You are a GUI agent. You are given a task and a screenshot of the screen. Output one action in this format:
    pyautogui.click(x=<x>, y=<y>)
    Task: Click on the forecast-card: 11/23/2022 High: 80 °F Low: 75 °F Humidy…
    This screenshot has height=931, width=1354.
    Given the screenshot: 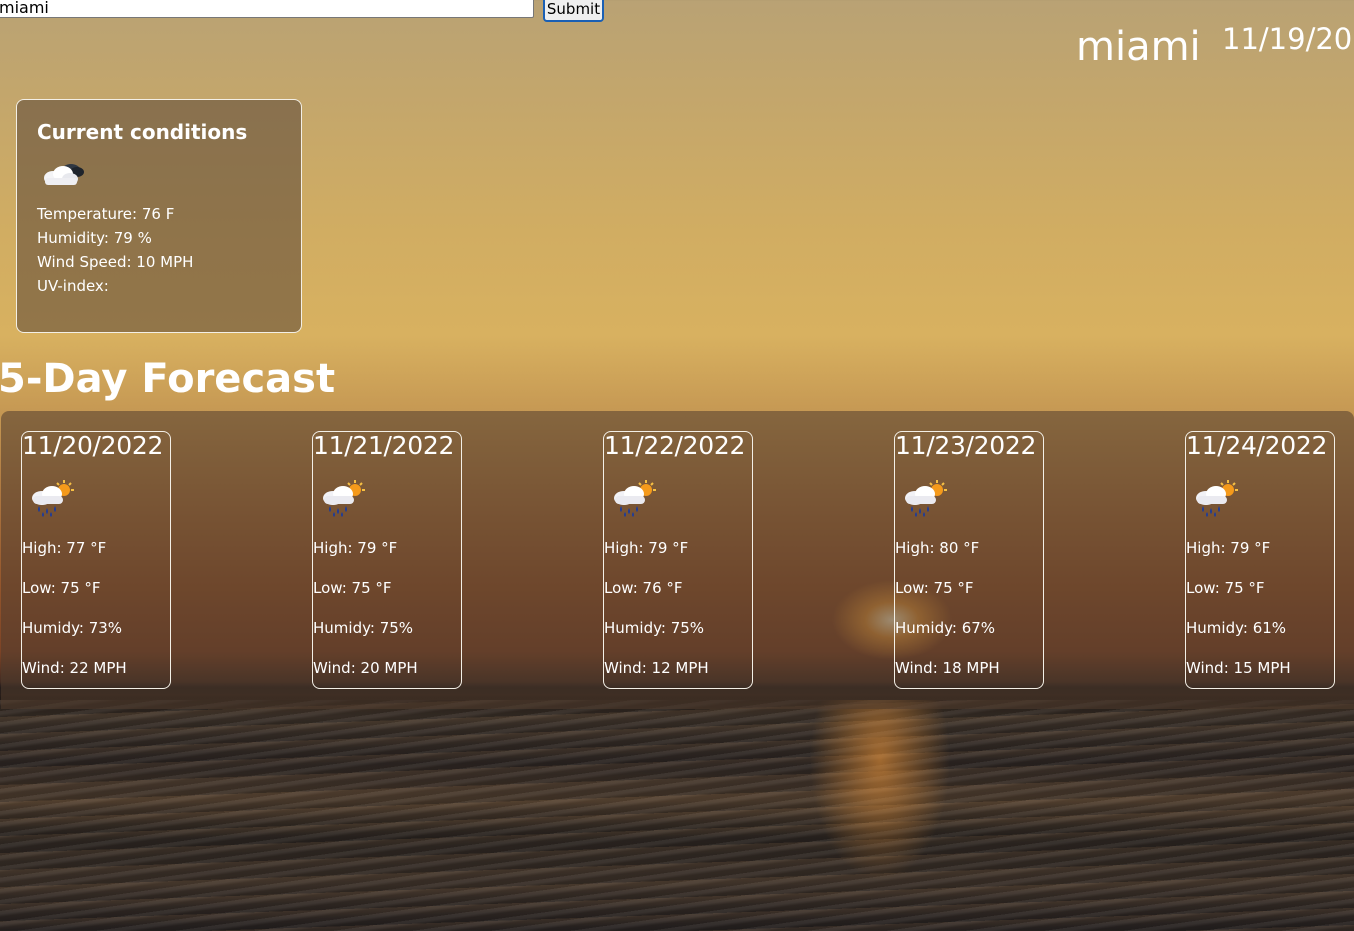 What is the action you would take?
    pyautogui.click(x=969, y=560)
    